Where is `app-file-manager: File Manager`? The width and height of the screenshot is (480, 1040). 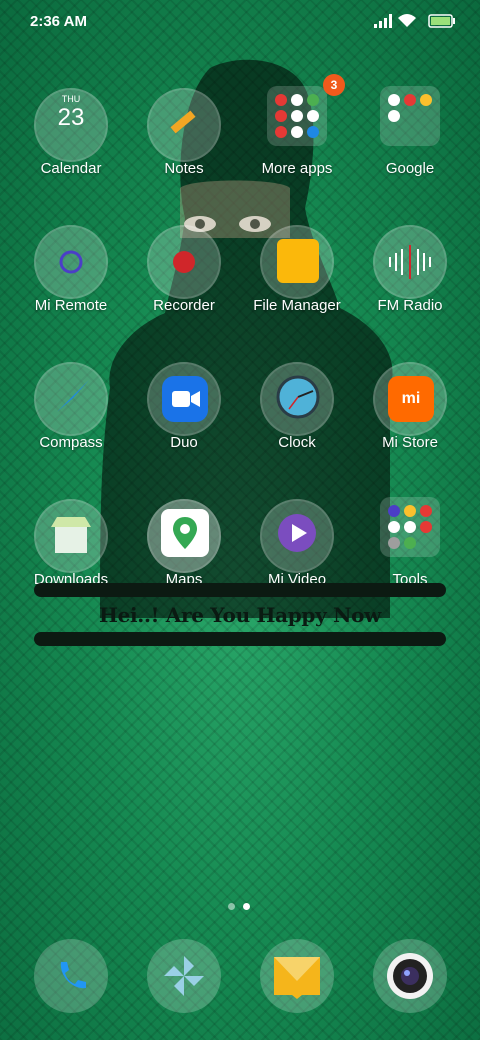 app-file-manager: File Manager is located at coordinates (297, 277).